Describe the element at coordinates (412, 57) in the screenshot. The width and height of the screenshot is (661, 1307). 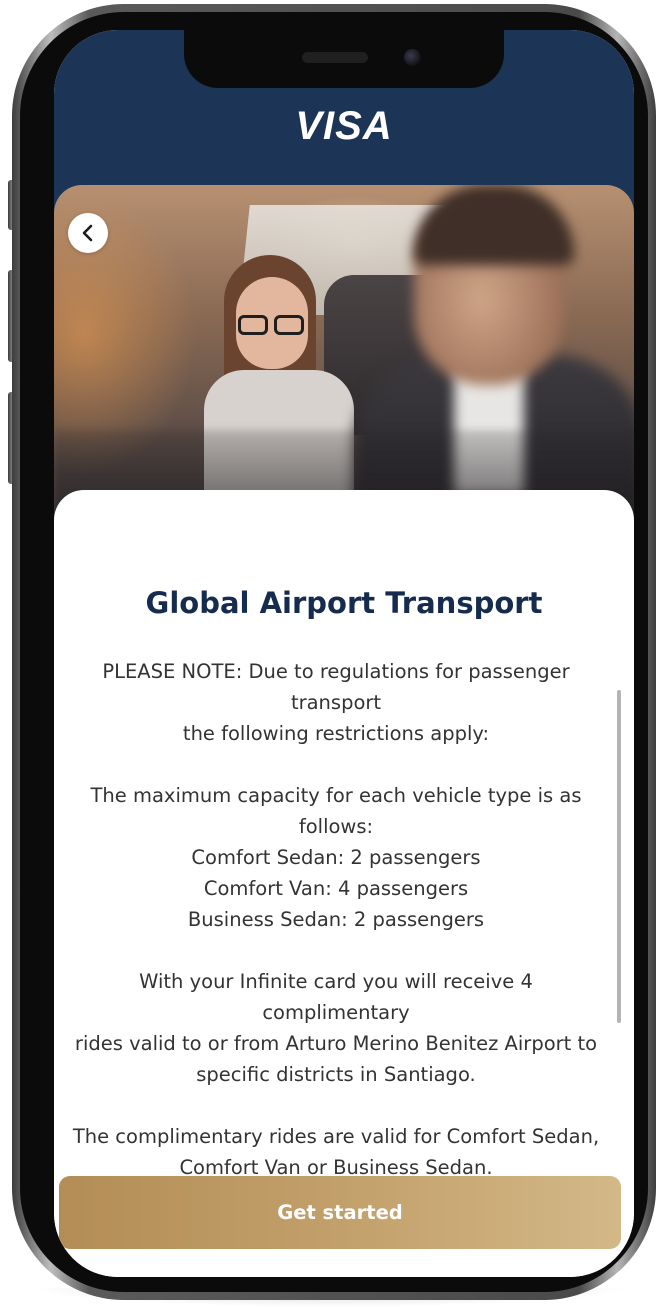
I see `front-camera` at that location.